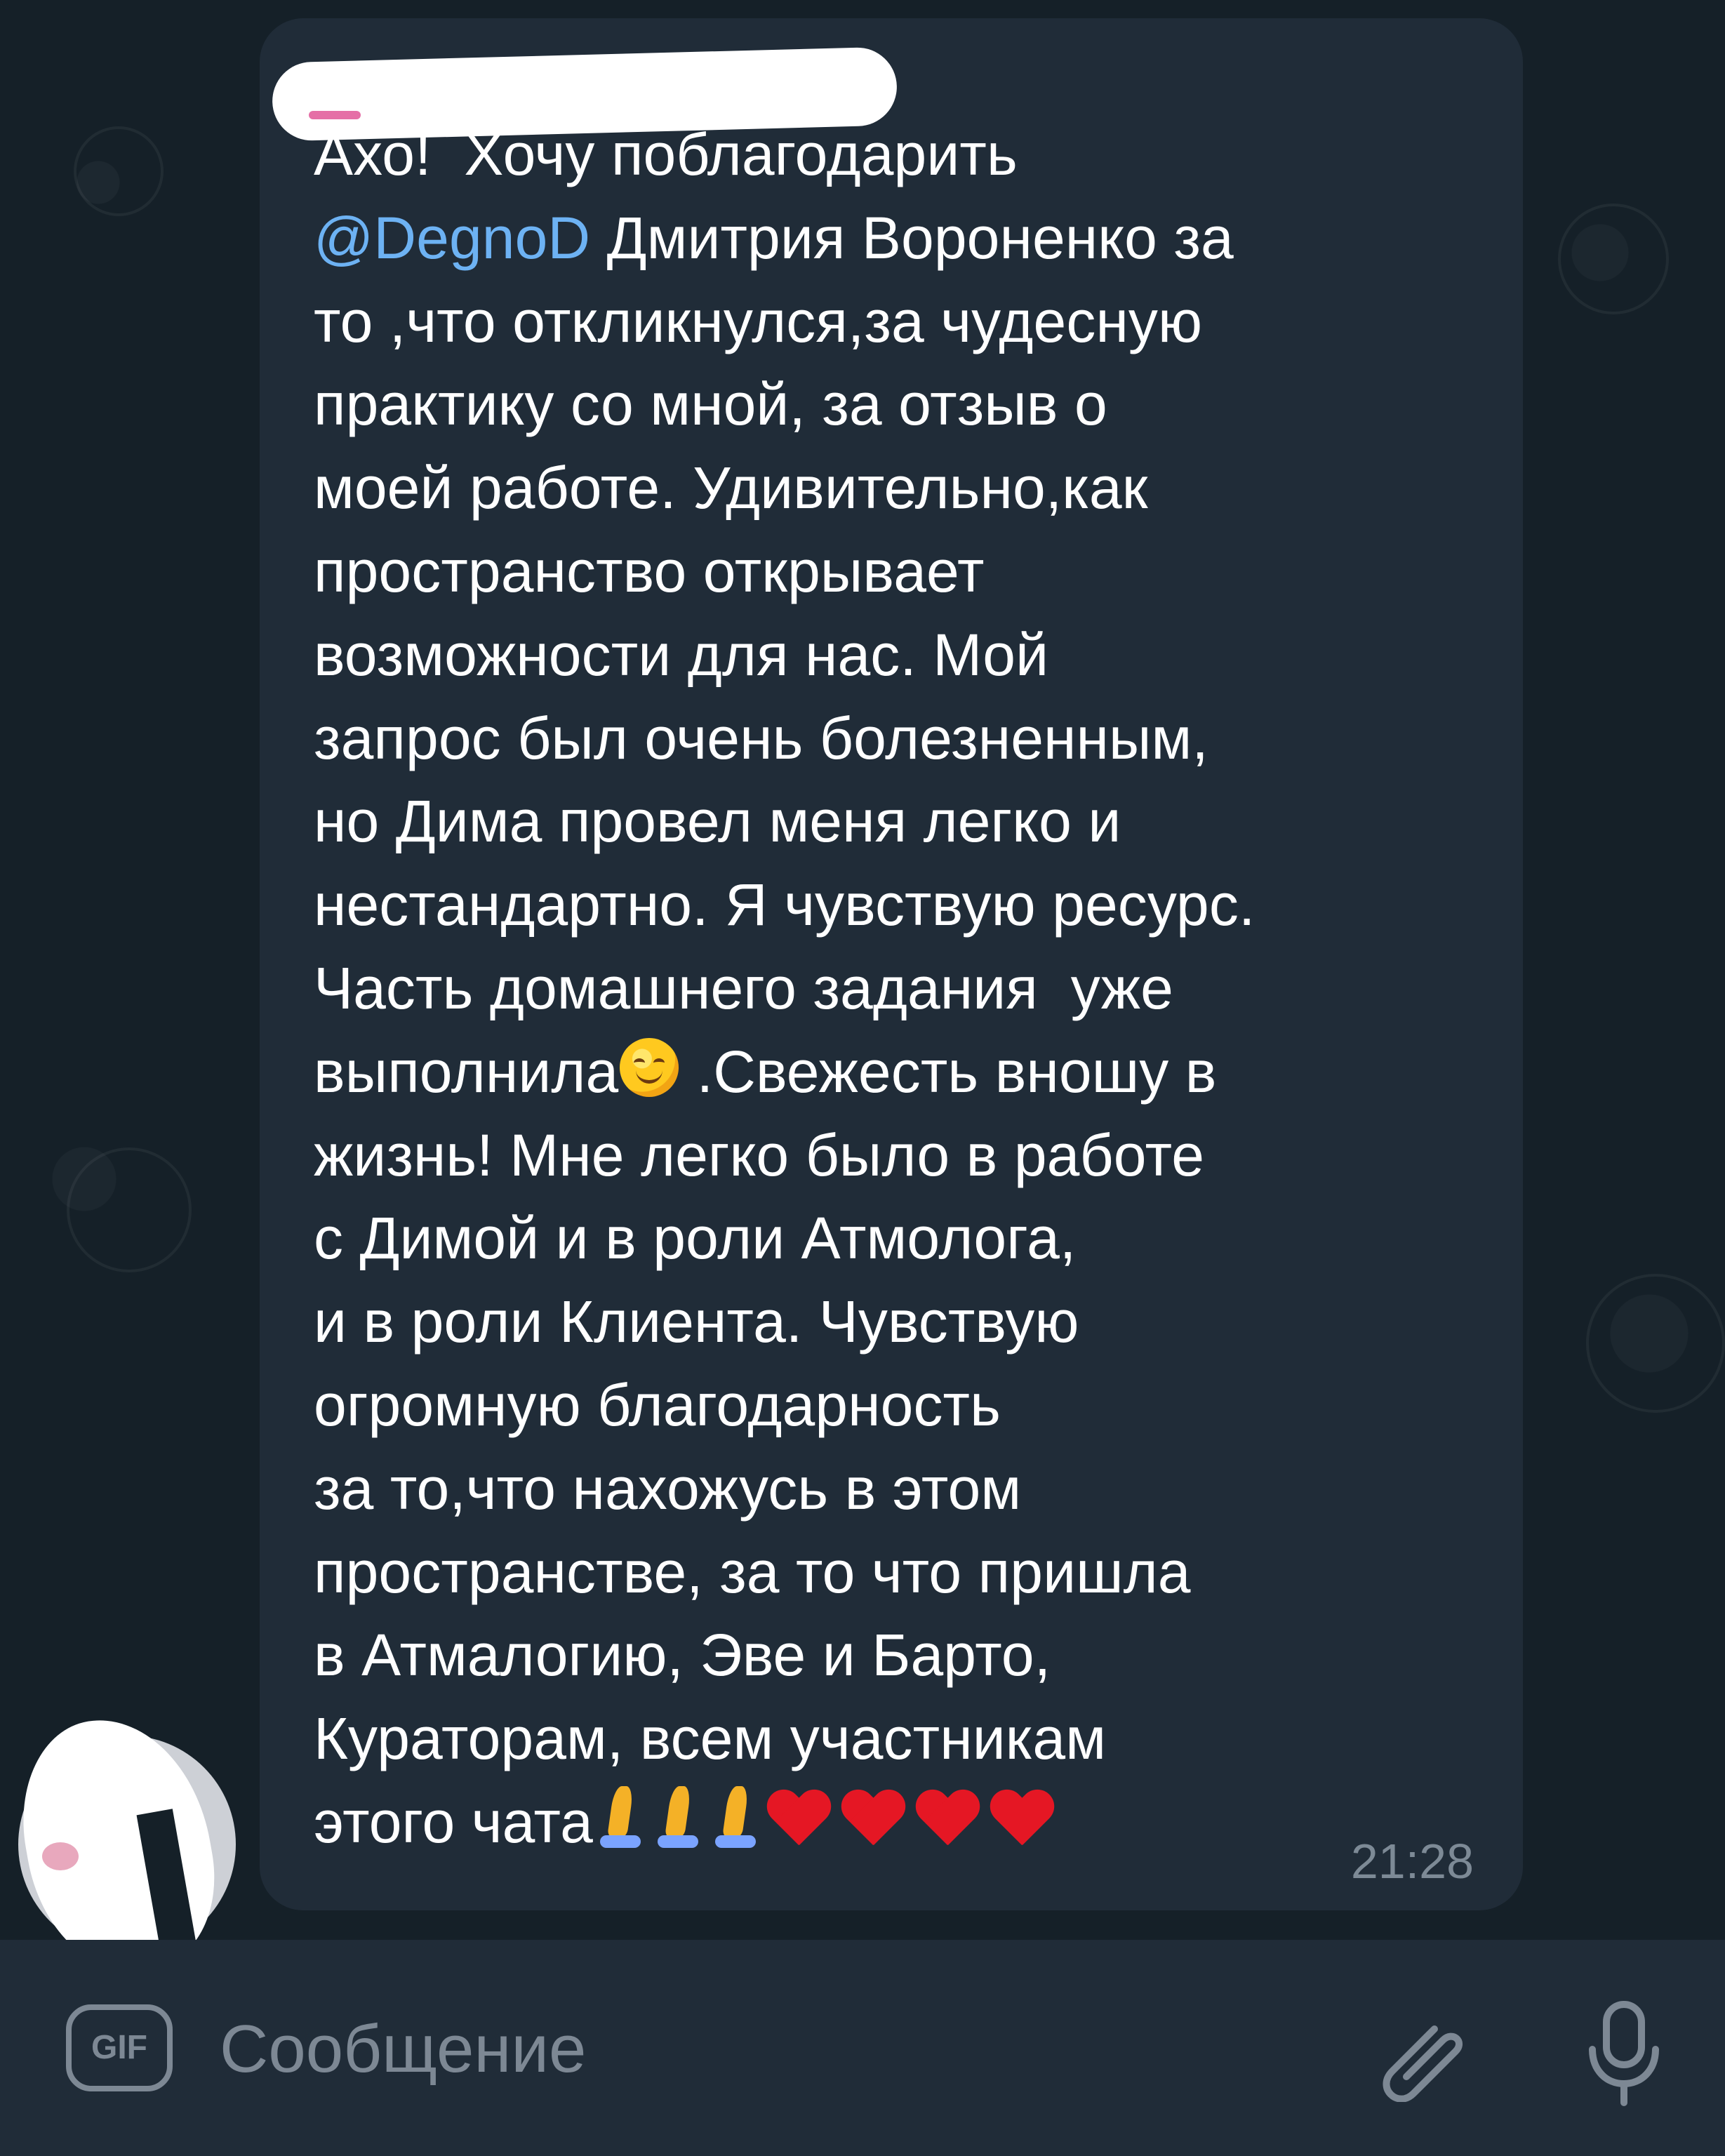 This screenshot has height=2156, width=1725. Describe the element at coordinates (1624, 2053) in the screenshot. I see `microphone-icon` at that location.